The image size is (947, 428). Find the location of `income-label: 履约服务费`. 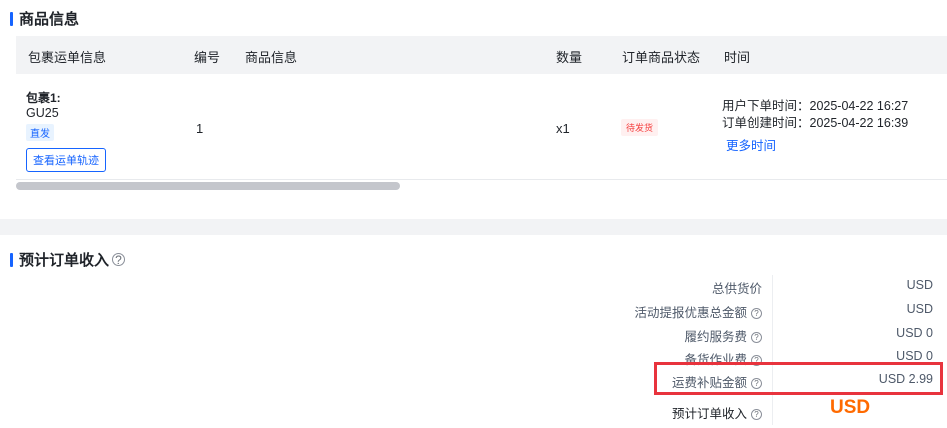

income-label: 履约服务费 is located at coordinates (715, 337).